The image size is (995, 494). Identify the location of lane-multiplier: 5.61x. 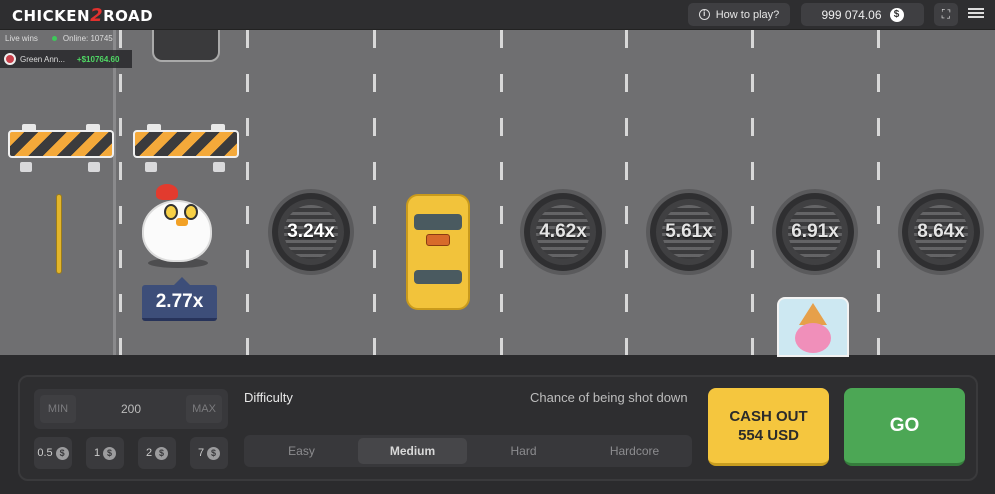
(689, 231).